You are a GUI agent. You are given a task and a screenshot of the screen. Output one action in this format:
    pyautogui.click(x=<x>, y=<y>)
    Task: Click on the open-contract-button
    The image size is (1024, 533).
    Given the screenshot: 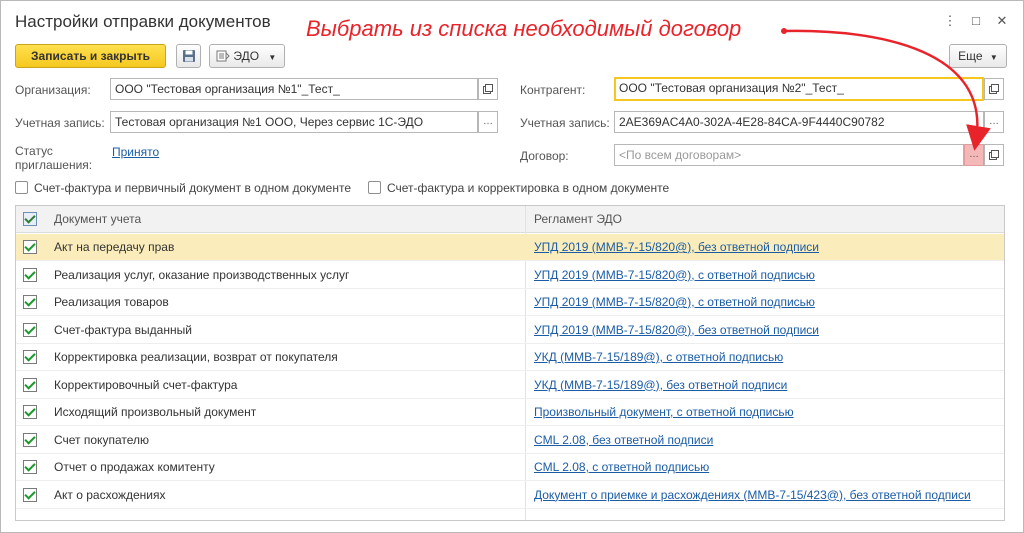 What is the action you would take?
    pyautogui.click(x=994, y=155)
    